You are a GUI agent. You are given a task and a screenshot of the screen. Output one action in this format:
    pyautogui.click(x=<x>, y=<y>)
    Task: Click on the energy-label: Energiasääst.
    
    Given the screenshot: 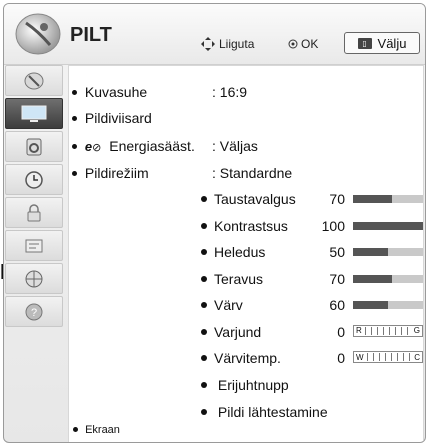 What is the action you would take?
    pyautogui.click(x=152, y=146)
    